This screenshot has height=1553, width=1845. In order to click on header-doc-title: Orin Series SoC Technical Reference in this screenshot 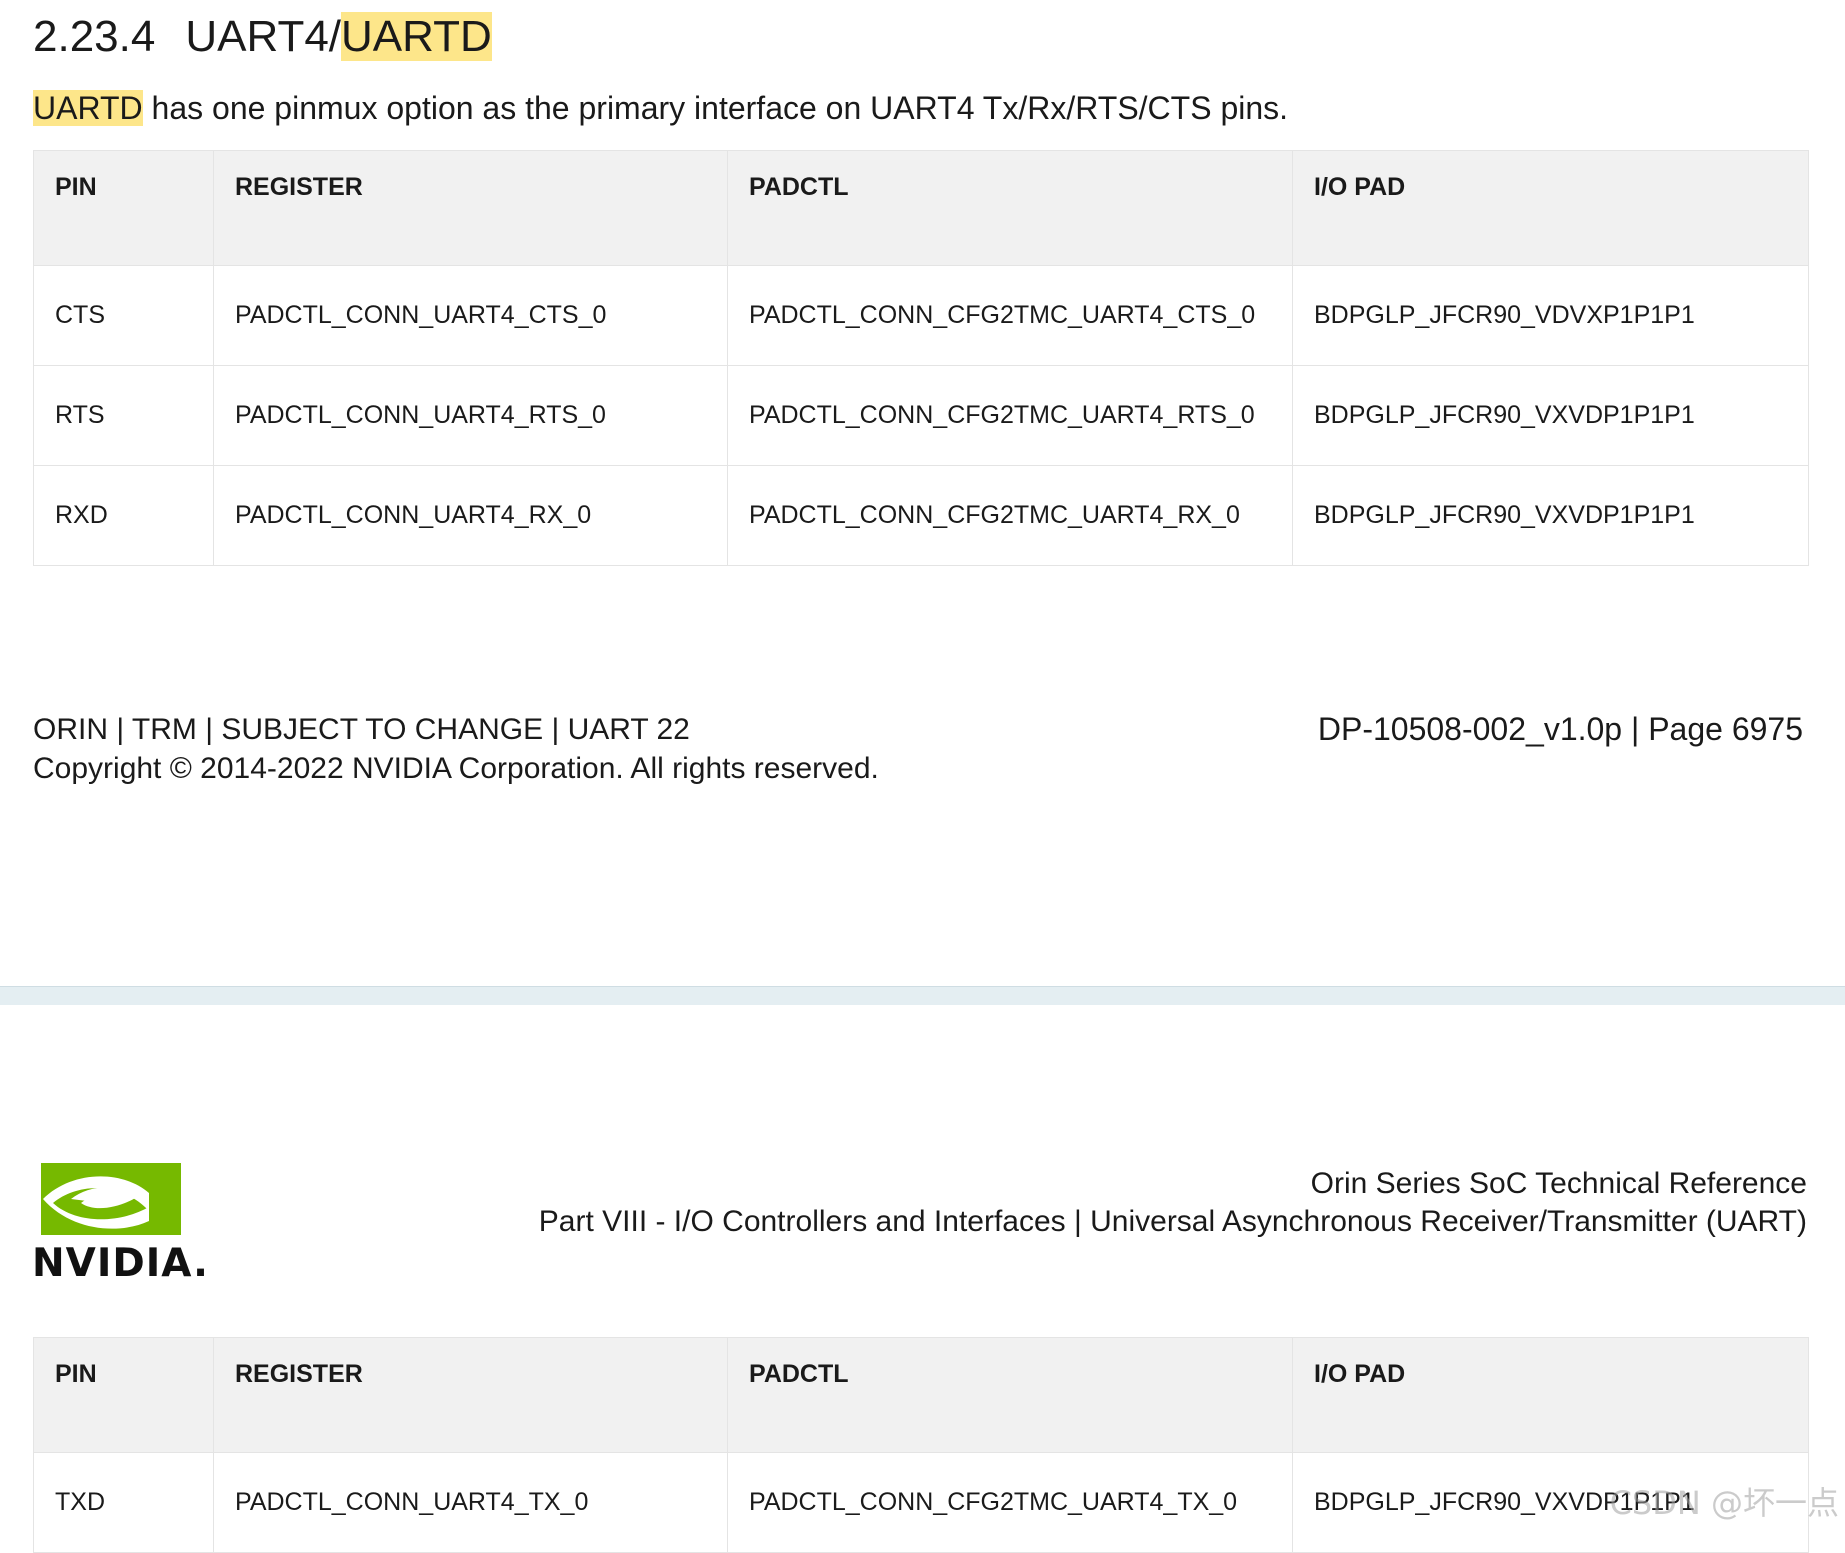, I will do `click(1558, 1183)`.